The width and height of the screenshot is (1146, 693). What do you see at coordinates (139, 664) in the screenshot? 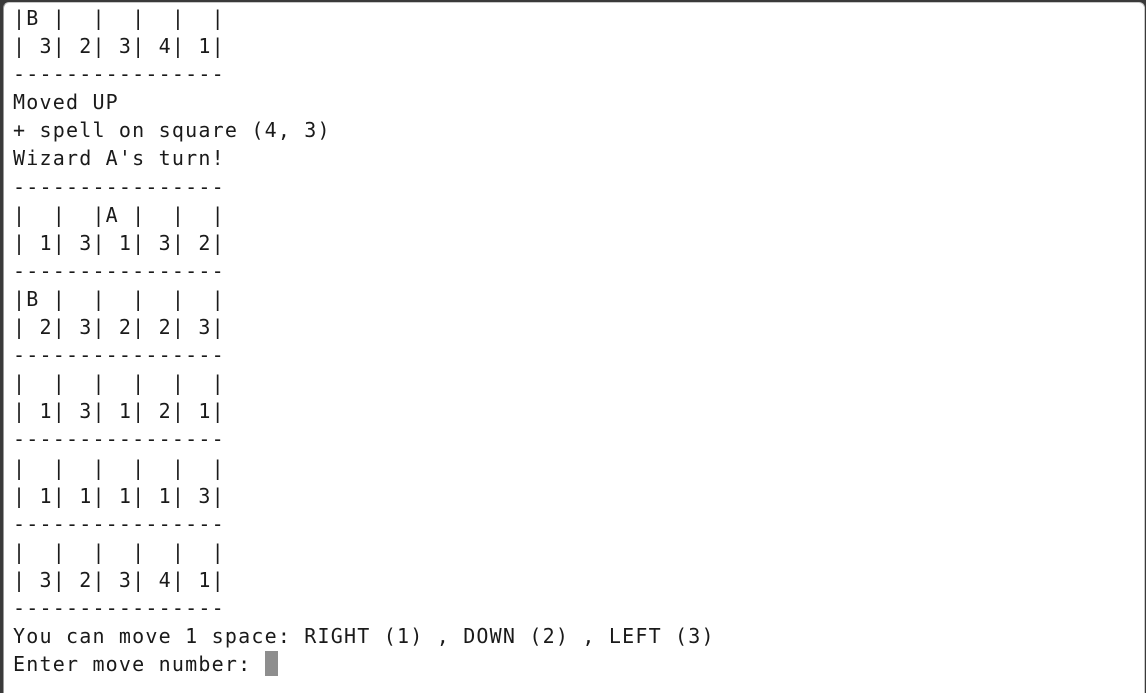
I see `input-prompt: Enter move number:` at bounding box center [139, 664].